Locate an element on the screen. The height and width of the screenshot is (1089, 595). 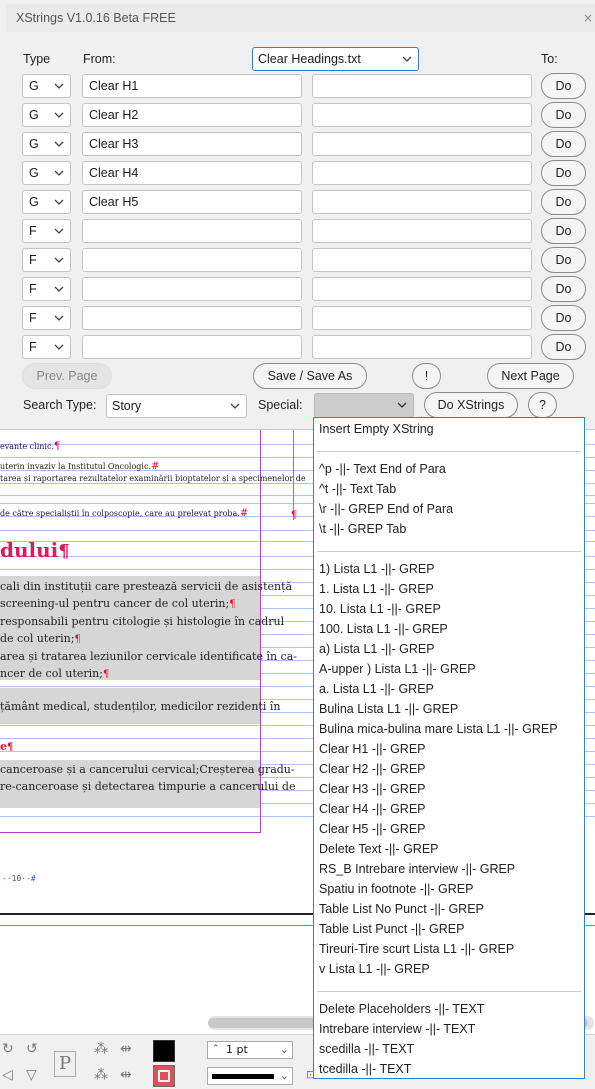
special-menu-item: A-upper ) Lista L1 -||- GREP is located at coordinates (397, 669).